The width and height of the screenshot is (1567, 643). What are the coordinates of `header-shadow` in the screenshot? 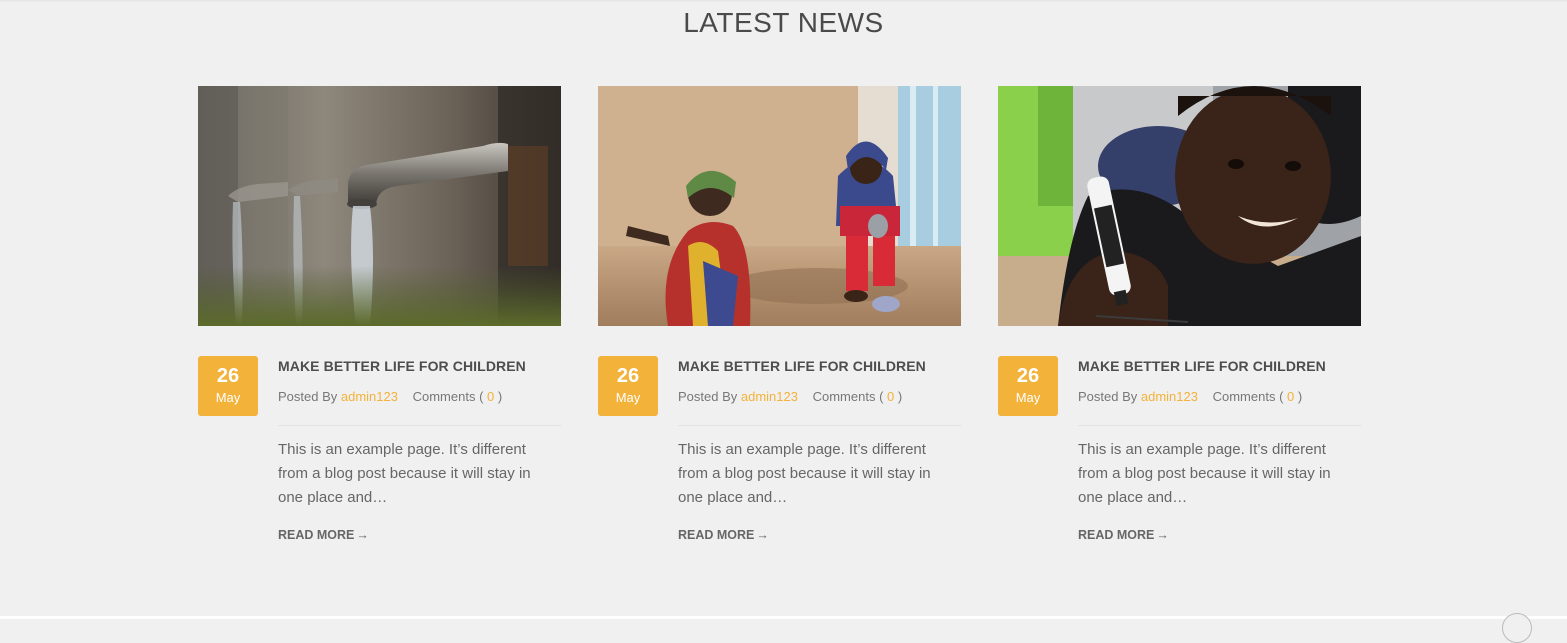 It's located at (783, 1).